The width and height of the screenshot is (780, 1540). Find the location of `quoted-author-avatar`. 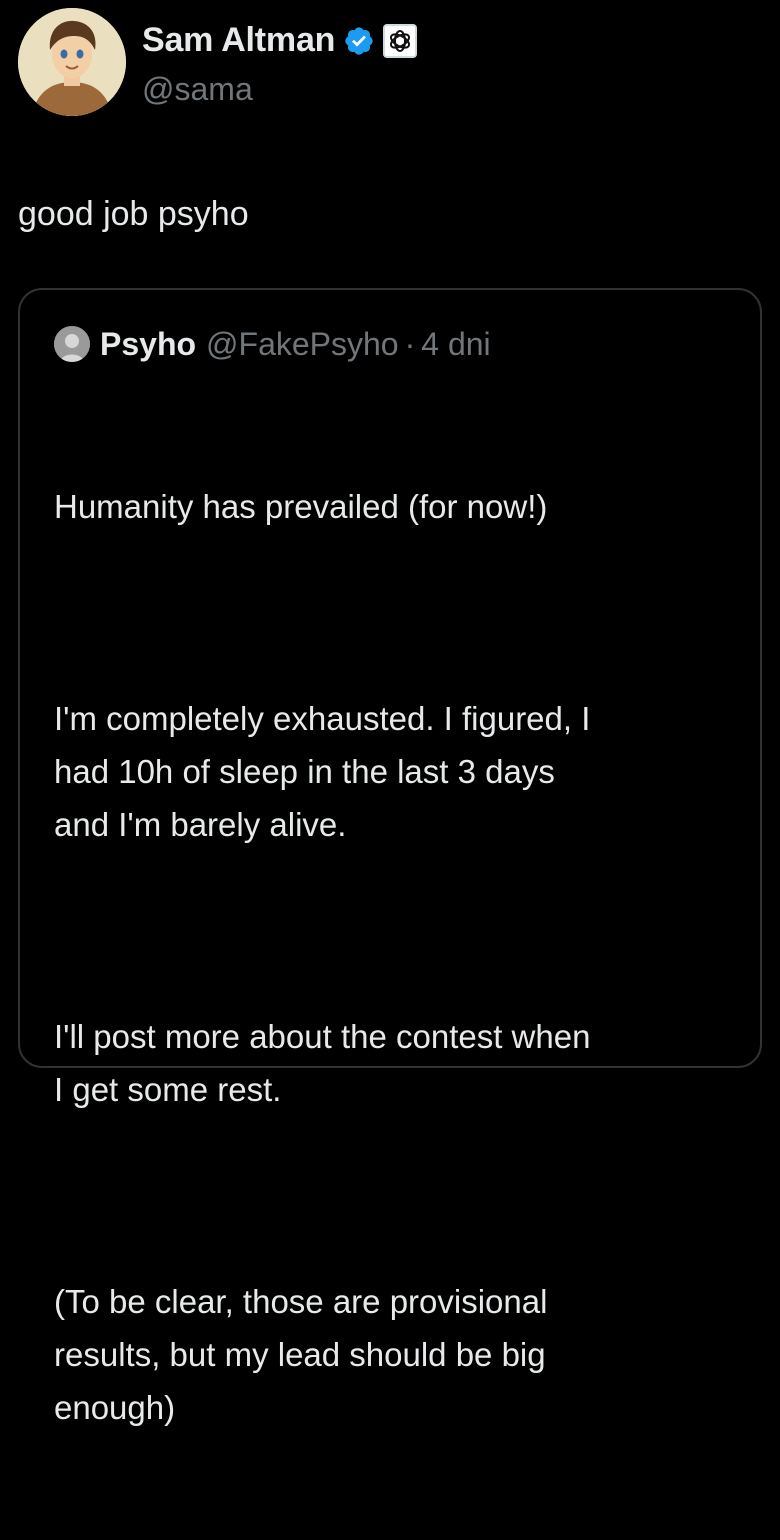

quoted-author-avatar is located at coordinates (72, 344).